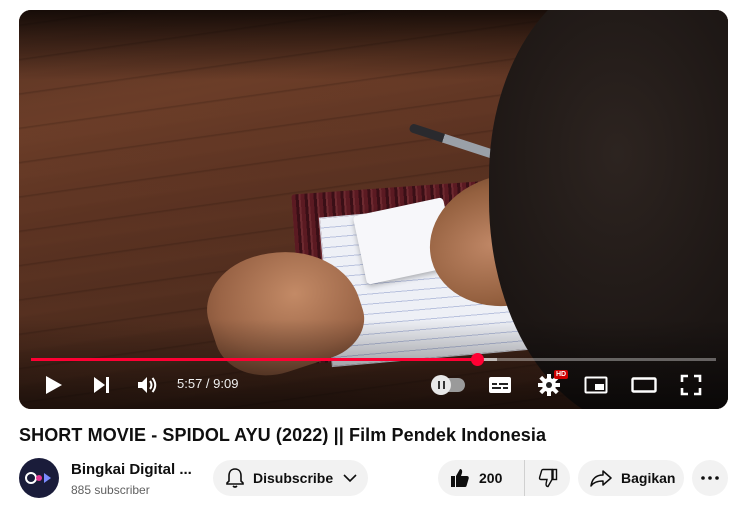  I want to click on like-count: 200, so click(491, 478).